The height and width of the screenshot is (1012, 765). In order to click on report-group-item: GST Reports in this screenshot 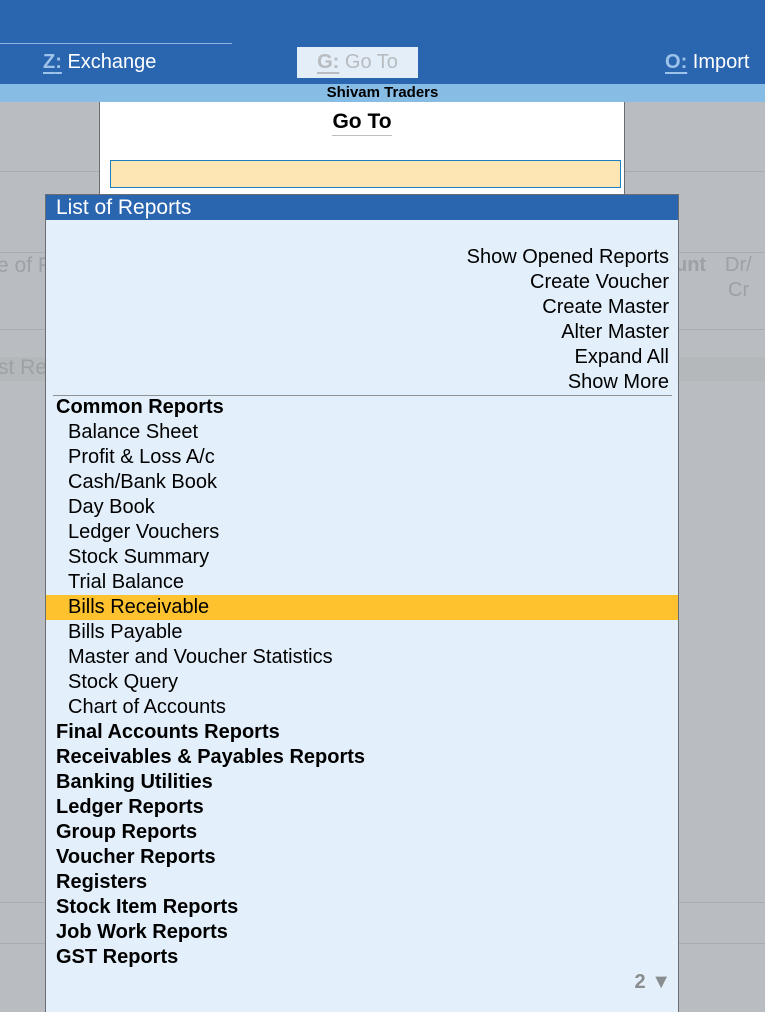, I will do `click(362, 957)`.